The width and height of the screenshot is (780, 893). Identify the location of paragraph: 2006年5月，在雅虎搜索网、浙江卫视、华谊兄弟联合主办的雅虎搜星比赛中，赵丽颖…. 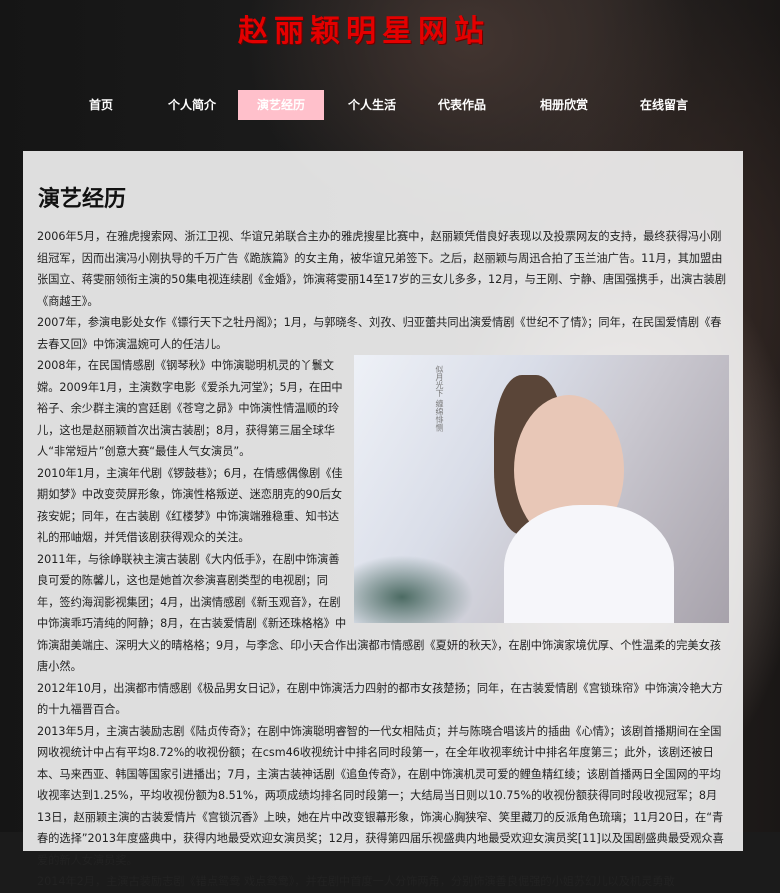
(382, 269).